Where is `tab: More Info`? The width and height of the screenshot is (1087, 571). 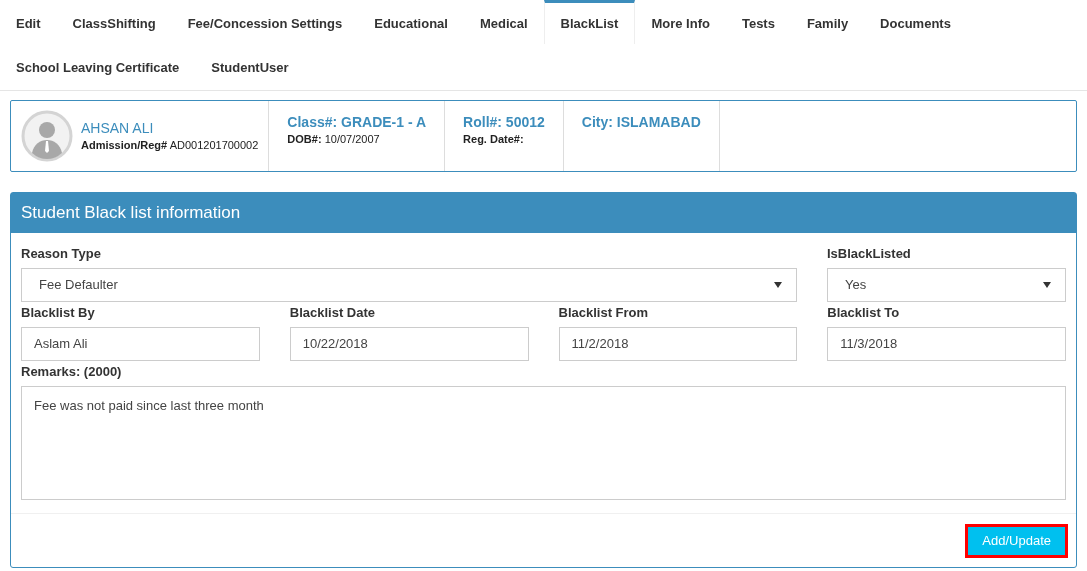
tab: More Info is located at coordinates (680, 22).